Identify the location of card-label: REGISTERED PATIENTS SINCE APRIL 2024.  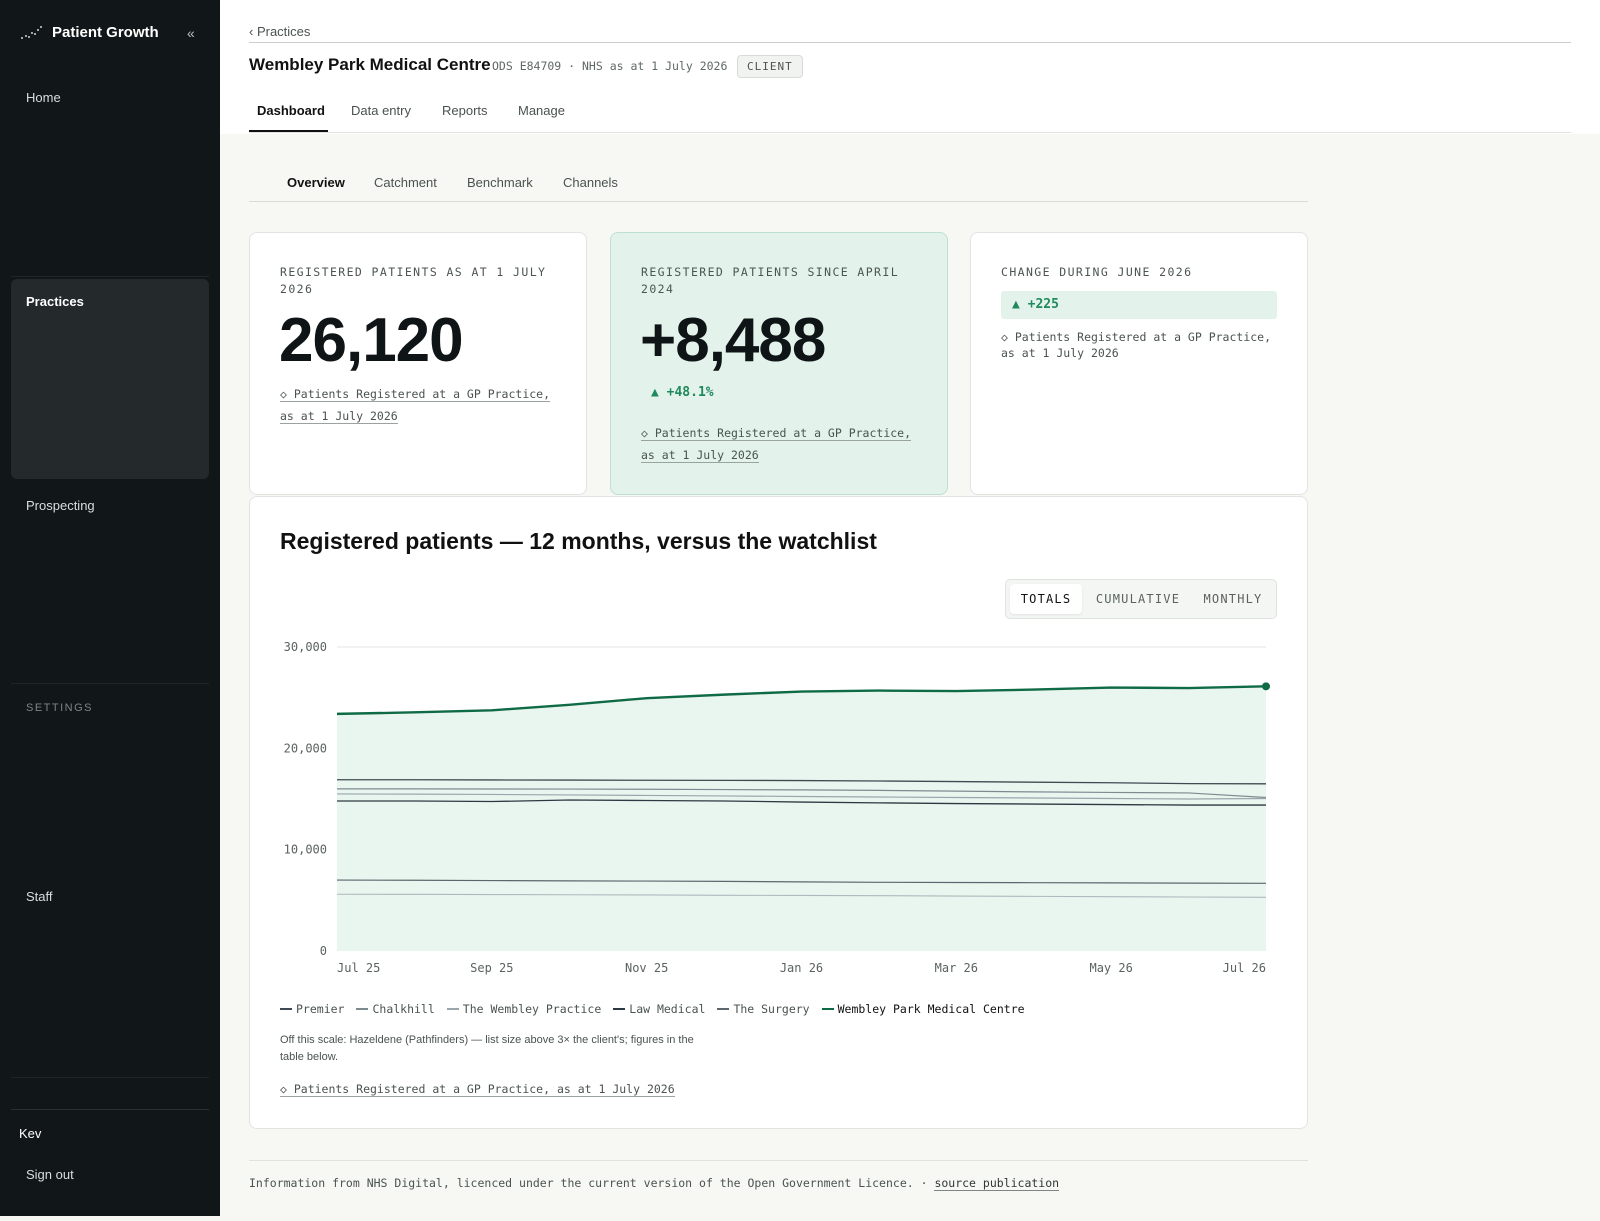
(770, 280).